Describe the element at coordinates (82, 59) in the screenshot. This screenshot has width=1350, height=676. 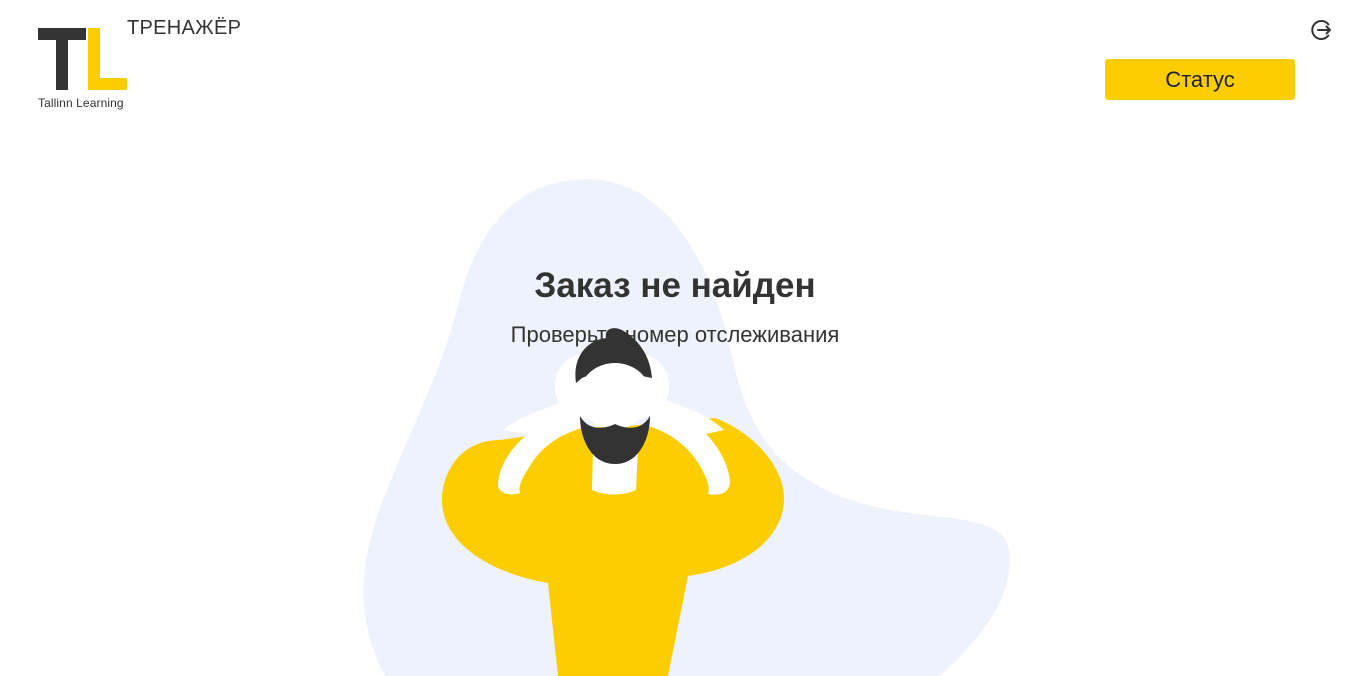
I see `tl-logo-mark` at that location.